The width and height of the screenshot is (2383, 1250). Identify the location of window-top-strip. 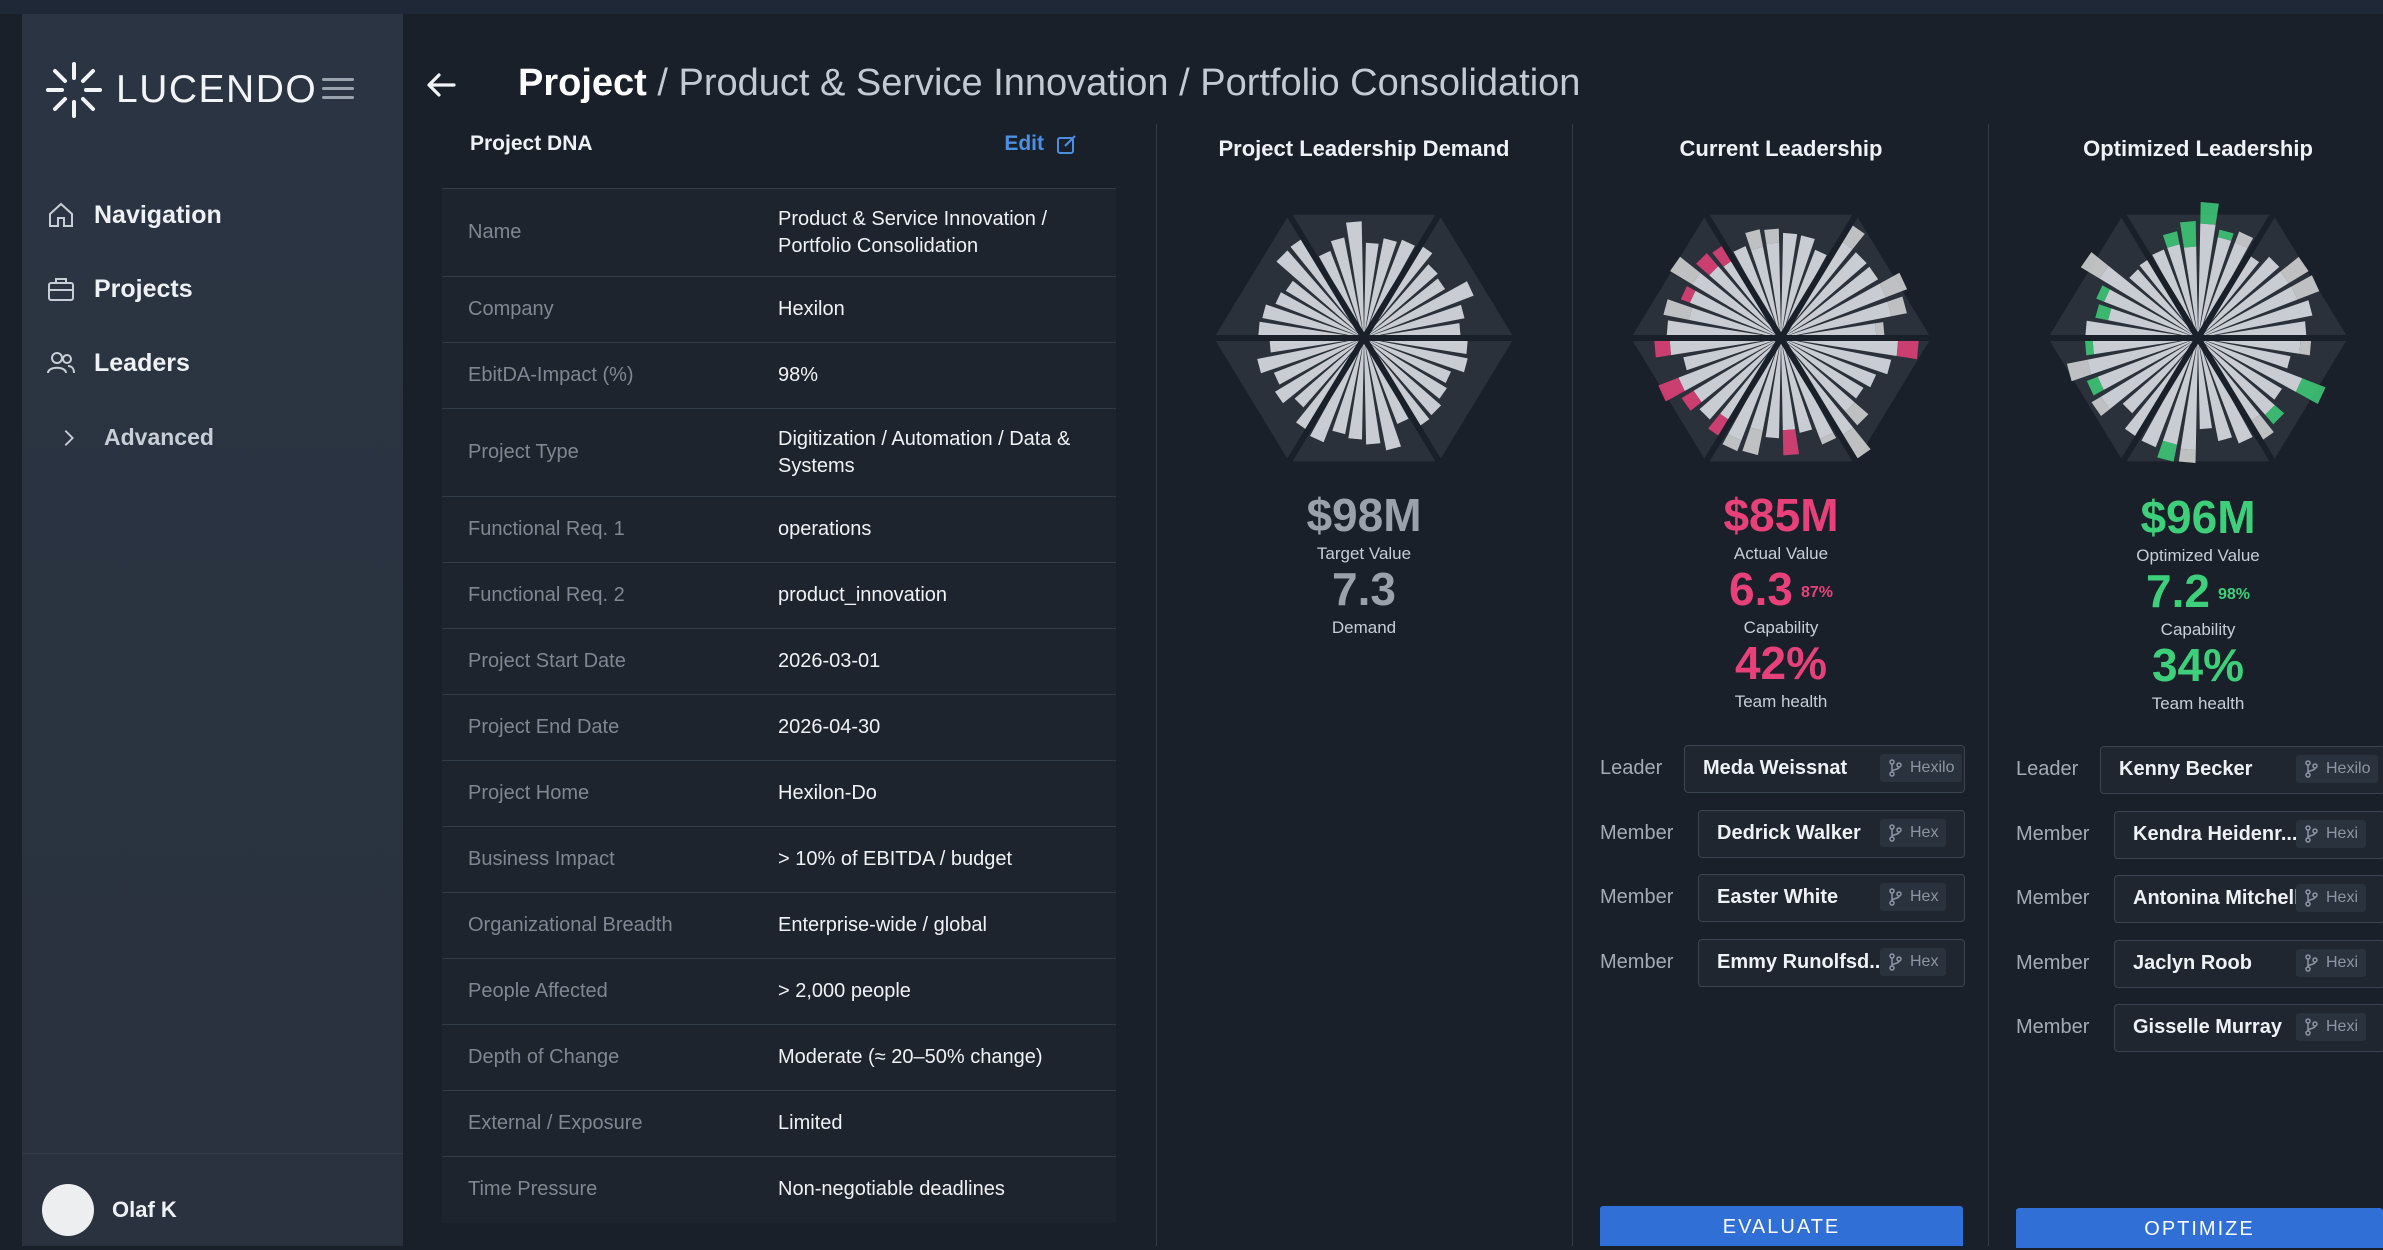
(1191, 7).